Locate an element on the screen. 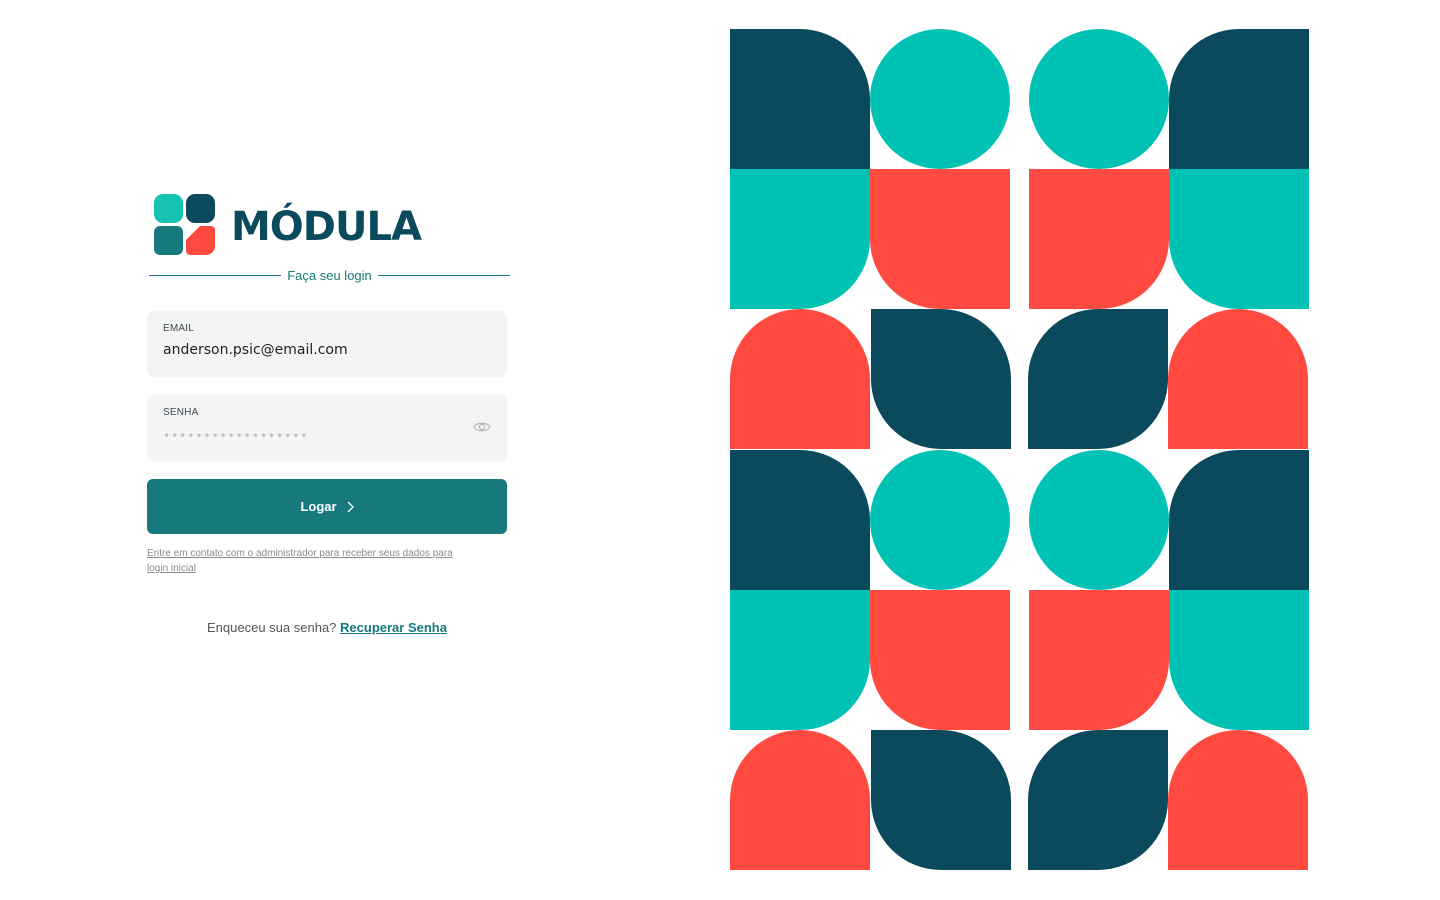 The height and width of the screenshot is (900, 1440). password-field: SENHA is located at coordinates (327, 428).